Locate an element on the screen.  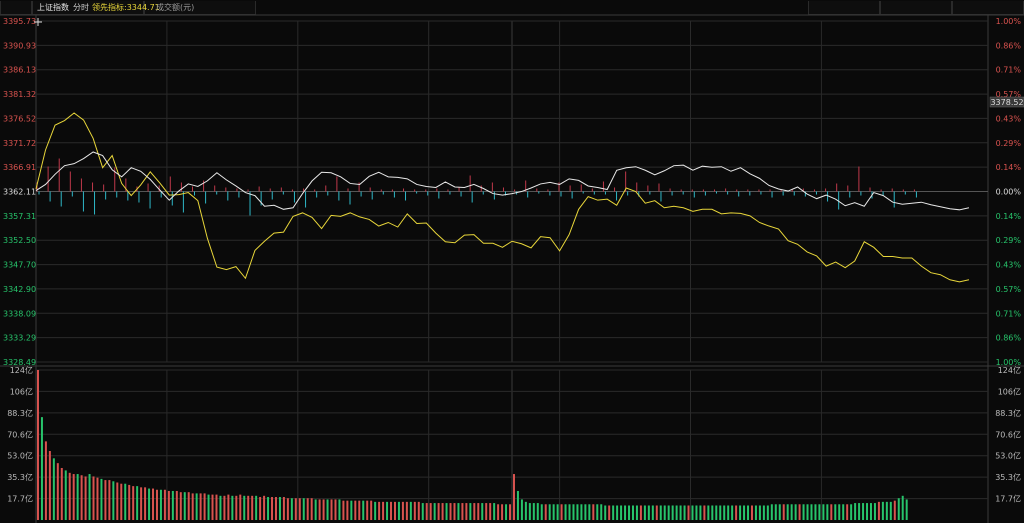
price-tick-label: 3362.11 is located at coordinates (19, 192).